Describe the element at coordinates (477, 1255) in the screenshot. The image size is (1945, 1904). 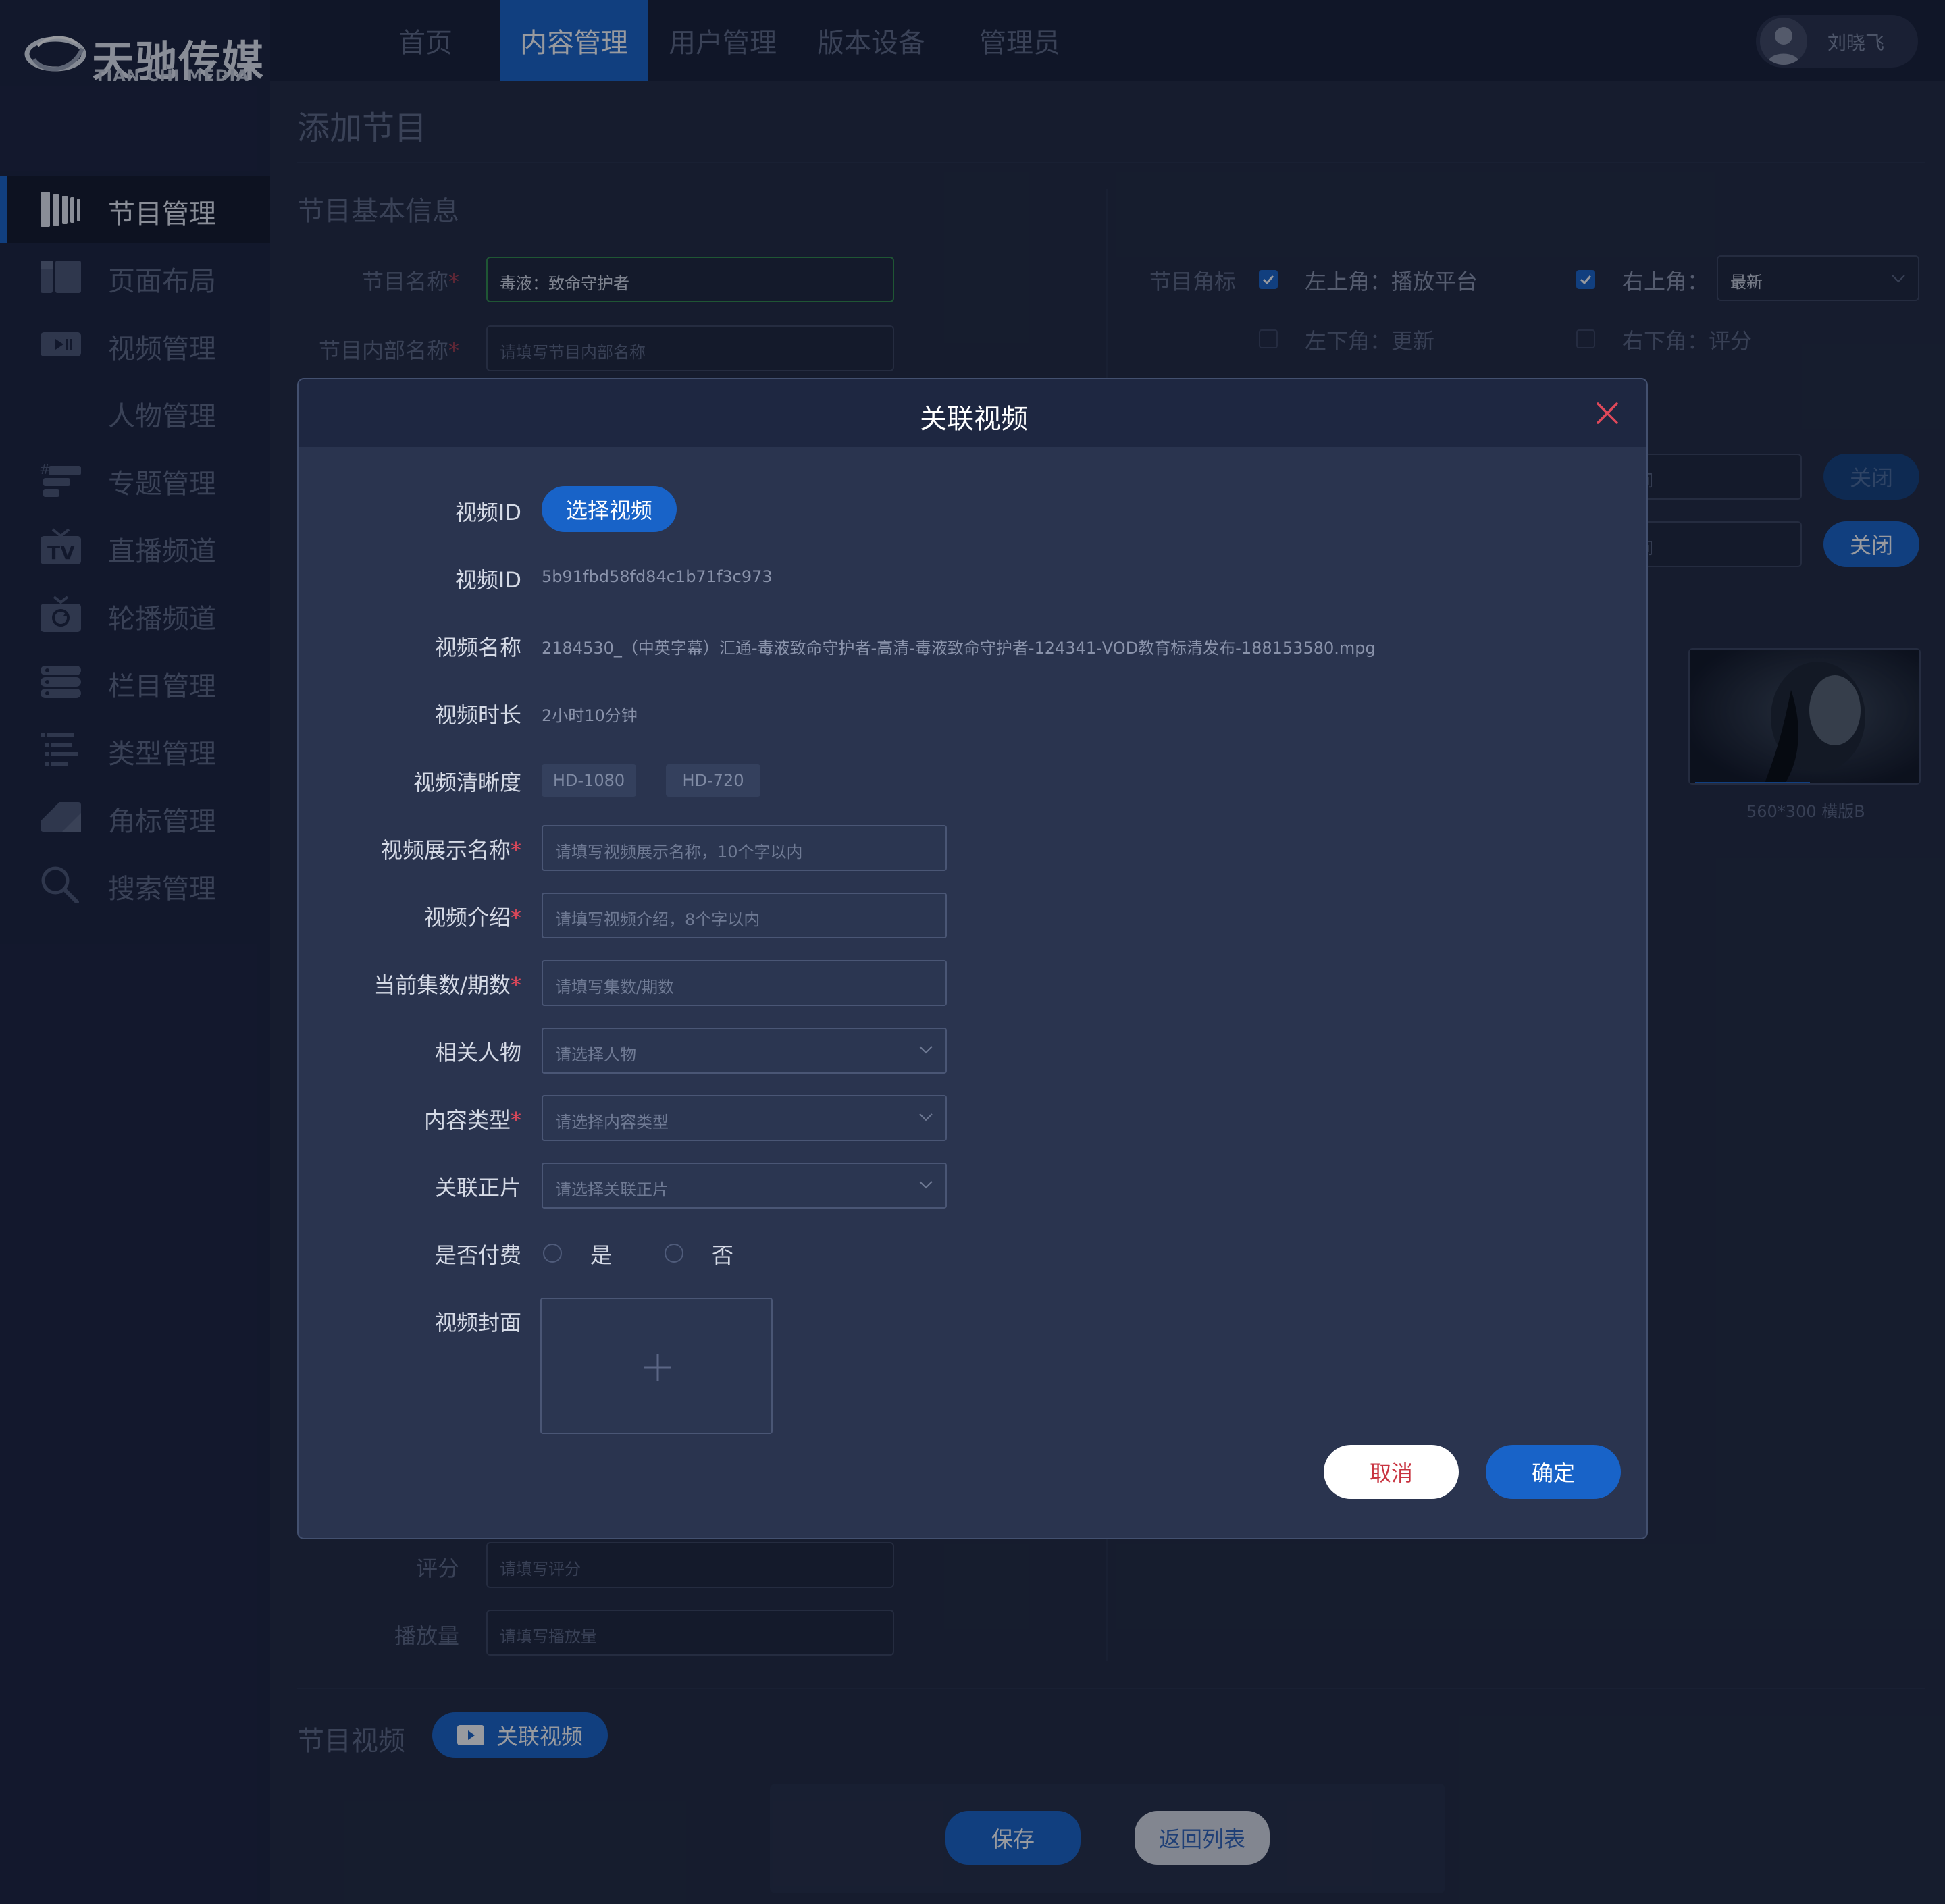
I see `paid-label: 是否付费` at that location.